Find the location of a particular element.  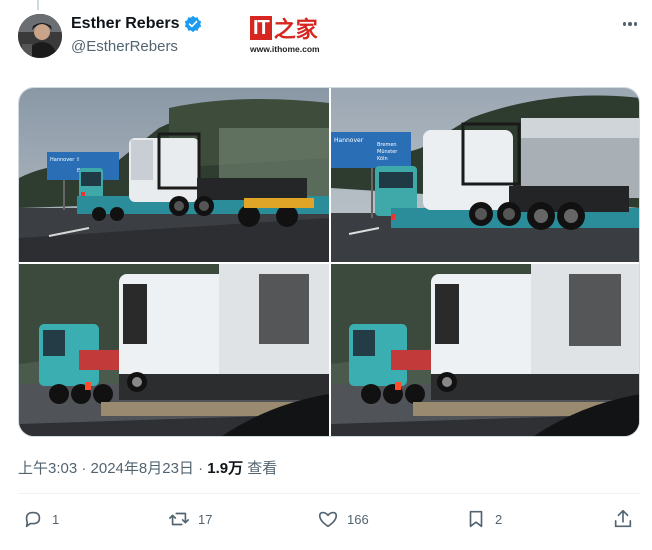

divider is located at coordinates (329, 493).